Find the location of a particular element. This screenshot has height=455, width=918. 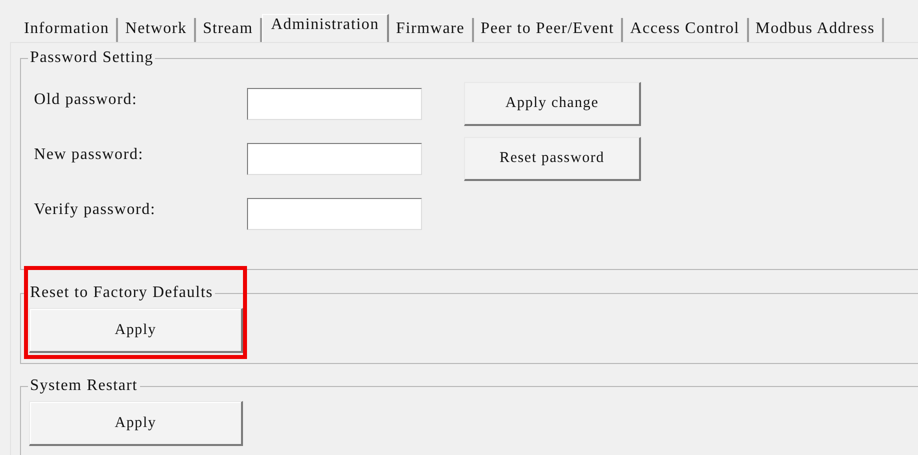

field-label: Old password: is located at coordinates (86, 100).